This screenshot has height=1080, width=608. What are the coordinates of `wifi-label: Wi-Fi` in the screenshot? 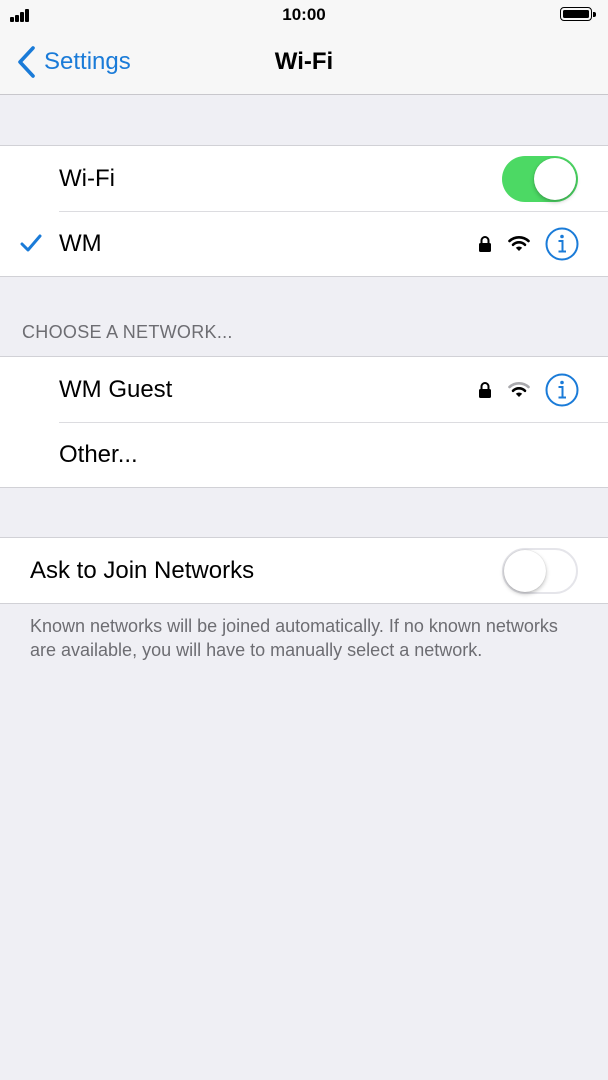 It's located at (87, 178).